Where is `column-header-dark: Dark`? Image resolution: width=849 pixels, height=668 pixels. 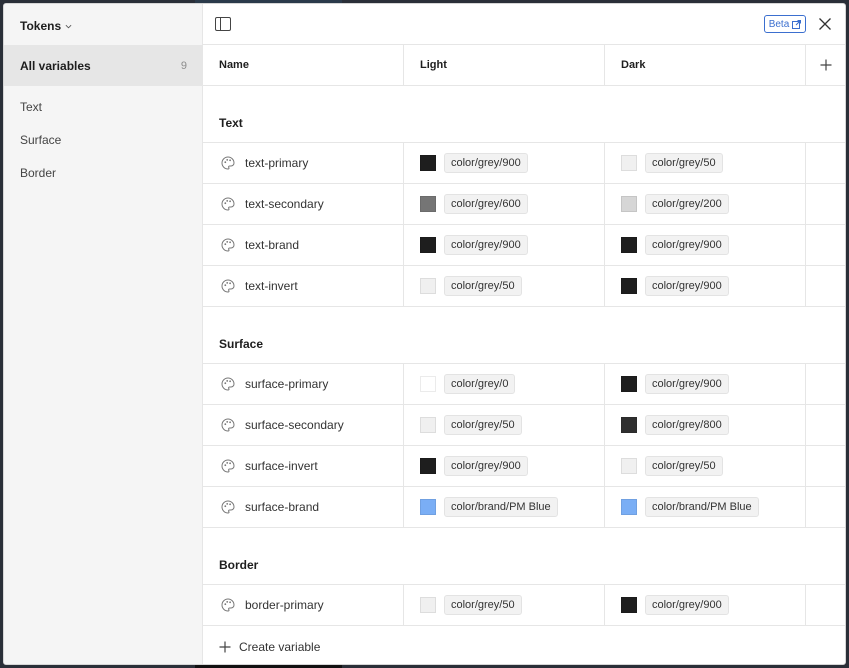
column-header-dark: Dark is located at coordinates (705, 65).